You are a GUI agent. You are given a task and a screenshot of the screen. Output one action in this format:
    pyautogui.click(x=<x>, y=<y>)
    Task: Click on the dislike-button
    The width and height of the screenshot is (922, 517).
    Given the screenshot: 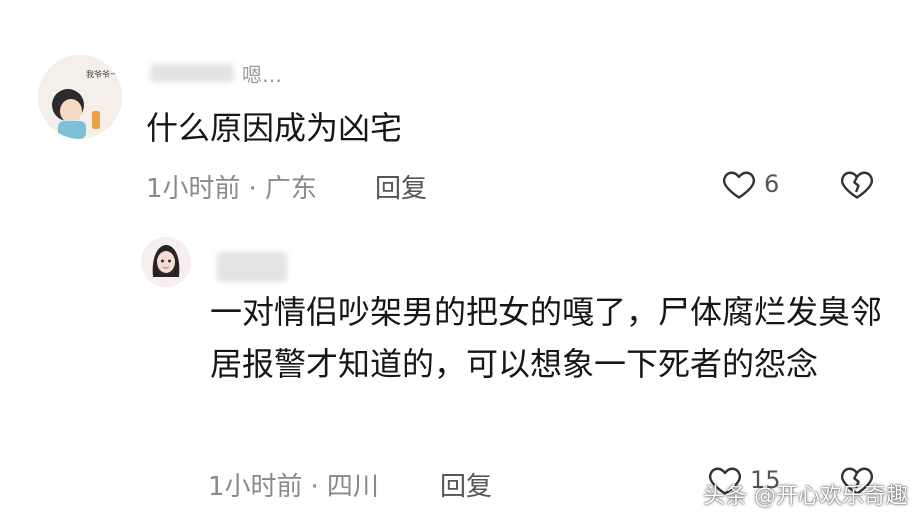 What is the action you would take?
    pyautogui.click(x=857, y=184)
    